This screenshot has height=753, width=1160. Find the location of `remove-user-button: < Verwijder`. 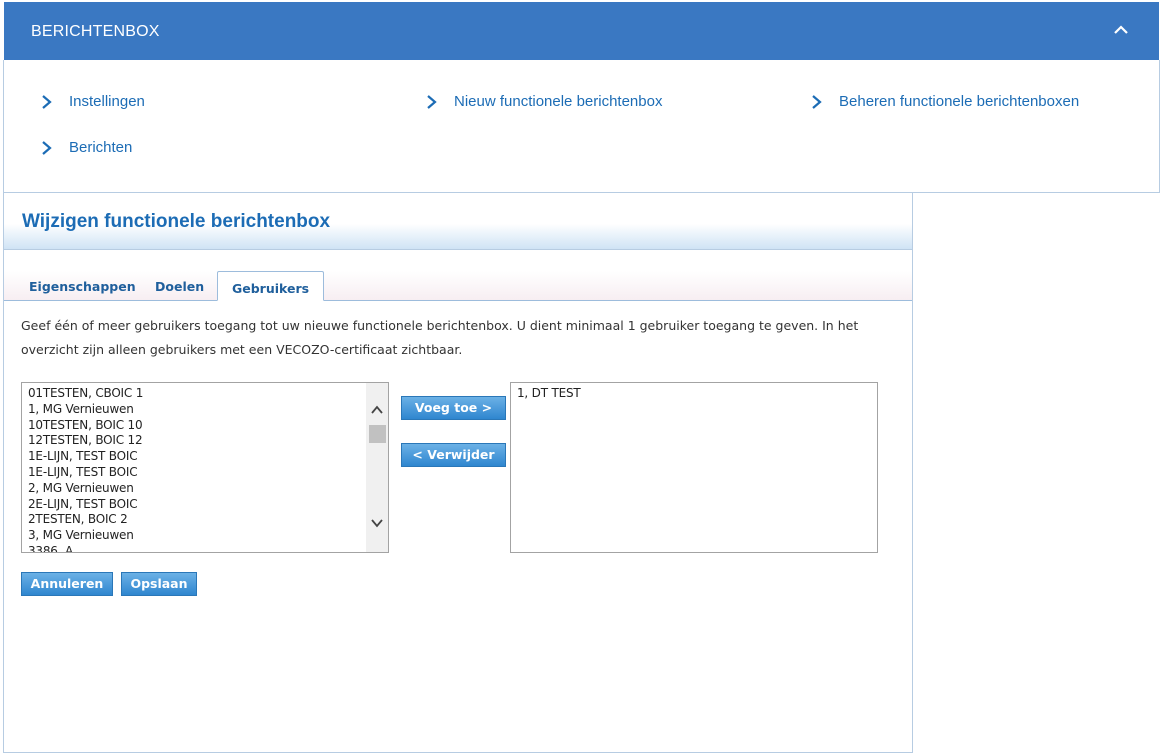

remove-user-button: < Verwijder is located at coordinates (453, 455).